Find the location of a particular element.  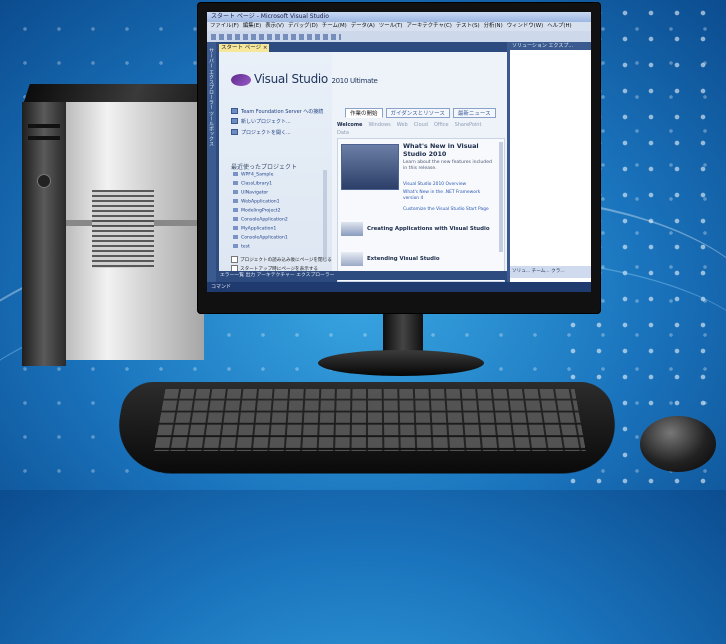

recent-projects-heading: 最近使ったプロジェクト is located at coordinates (264, 167).